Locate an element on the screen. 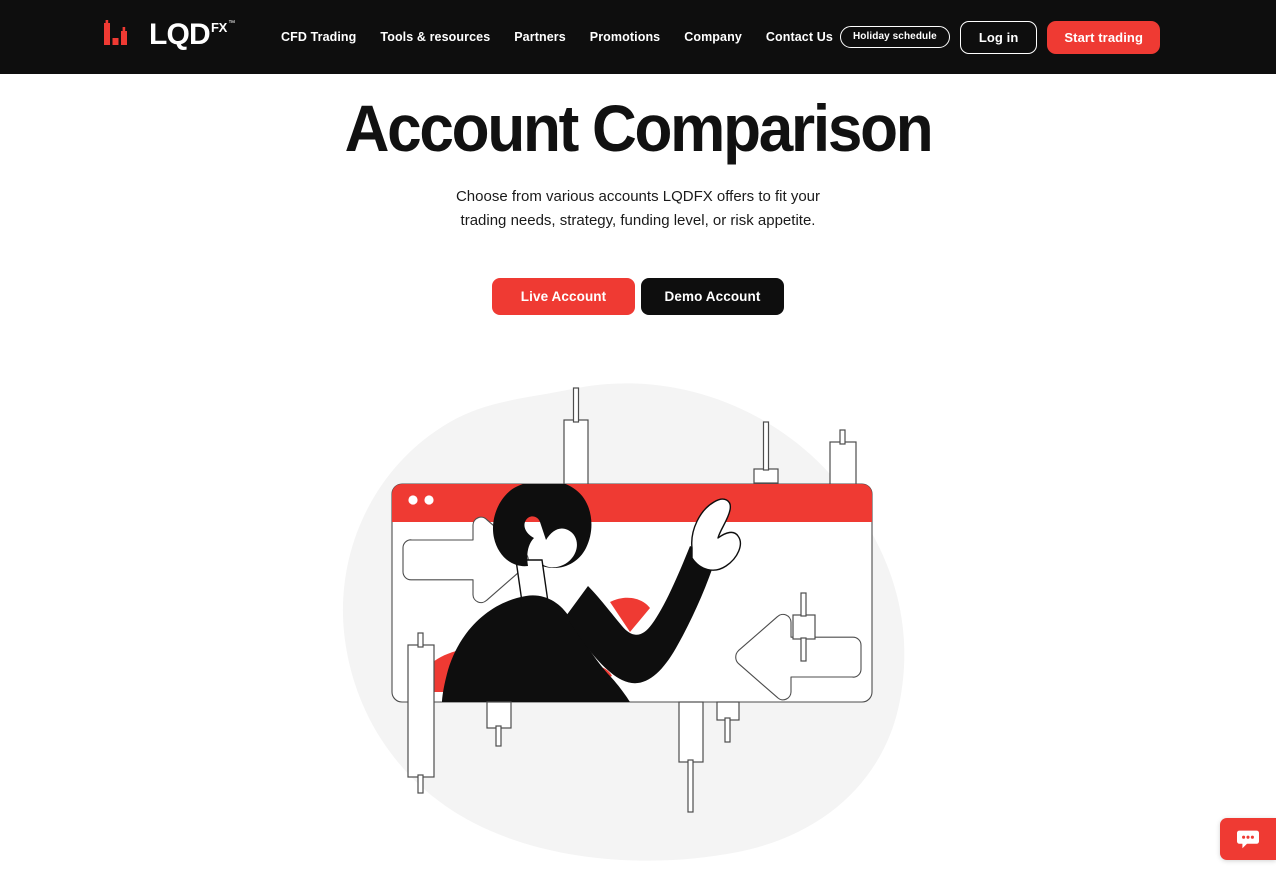 The width and height of the screenshot is (1276, 869). header-actions: Holiday schedule Log in Start trading is located at coordinates (999, 37).